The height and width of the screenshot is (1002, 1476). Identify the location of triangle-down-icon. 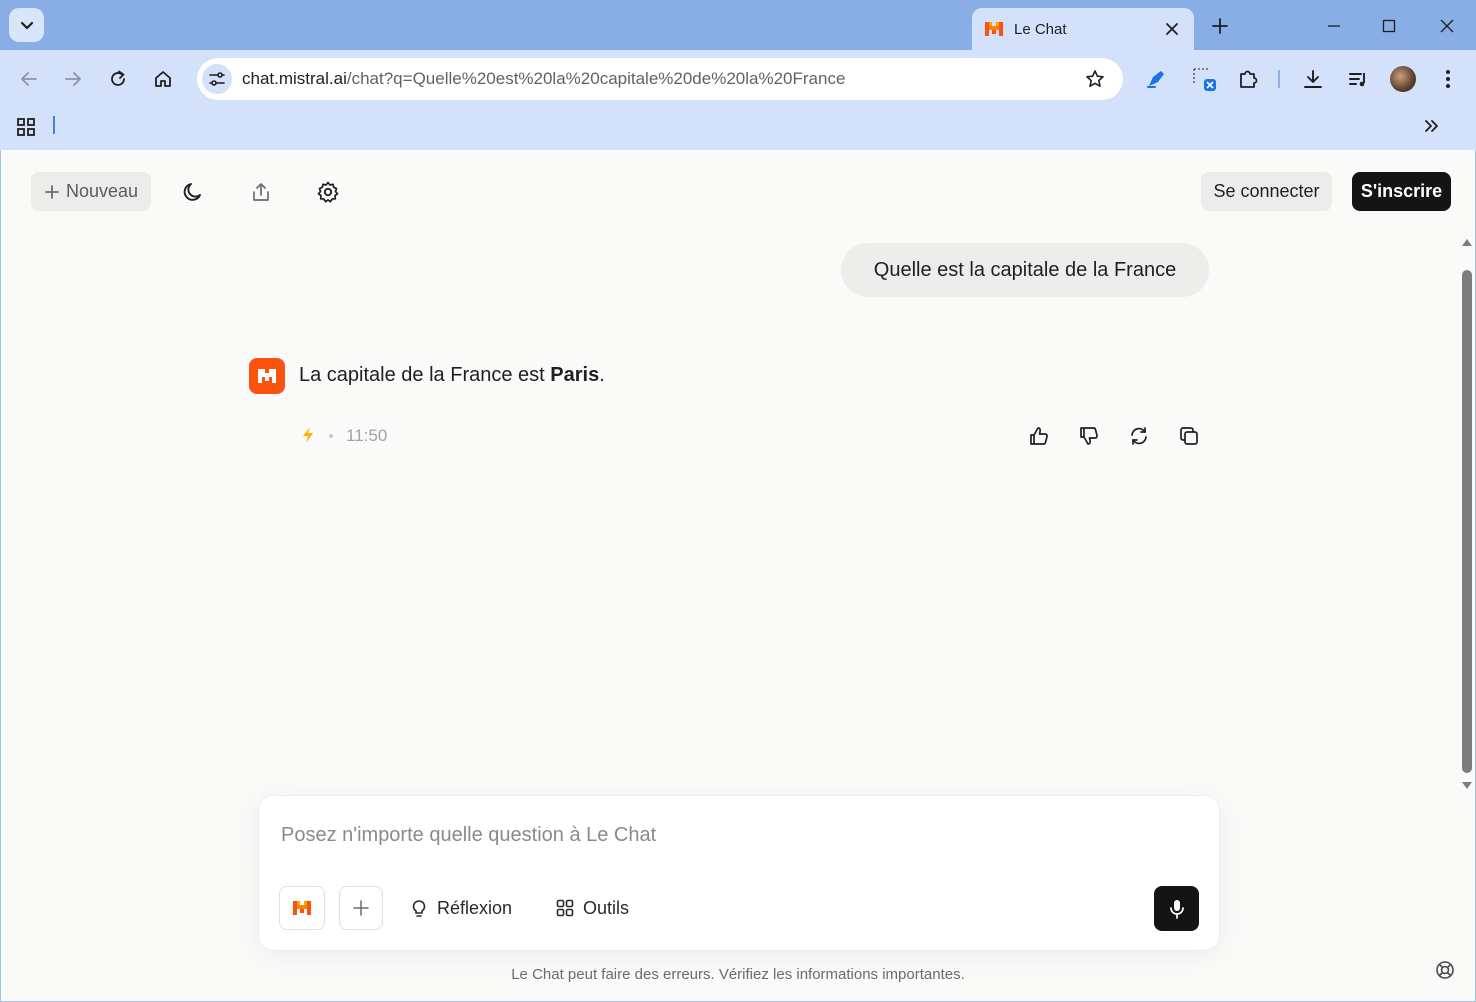
(1467, 785).